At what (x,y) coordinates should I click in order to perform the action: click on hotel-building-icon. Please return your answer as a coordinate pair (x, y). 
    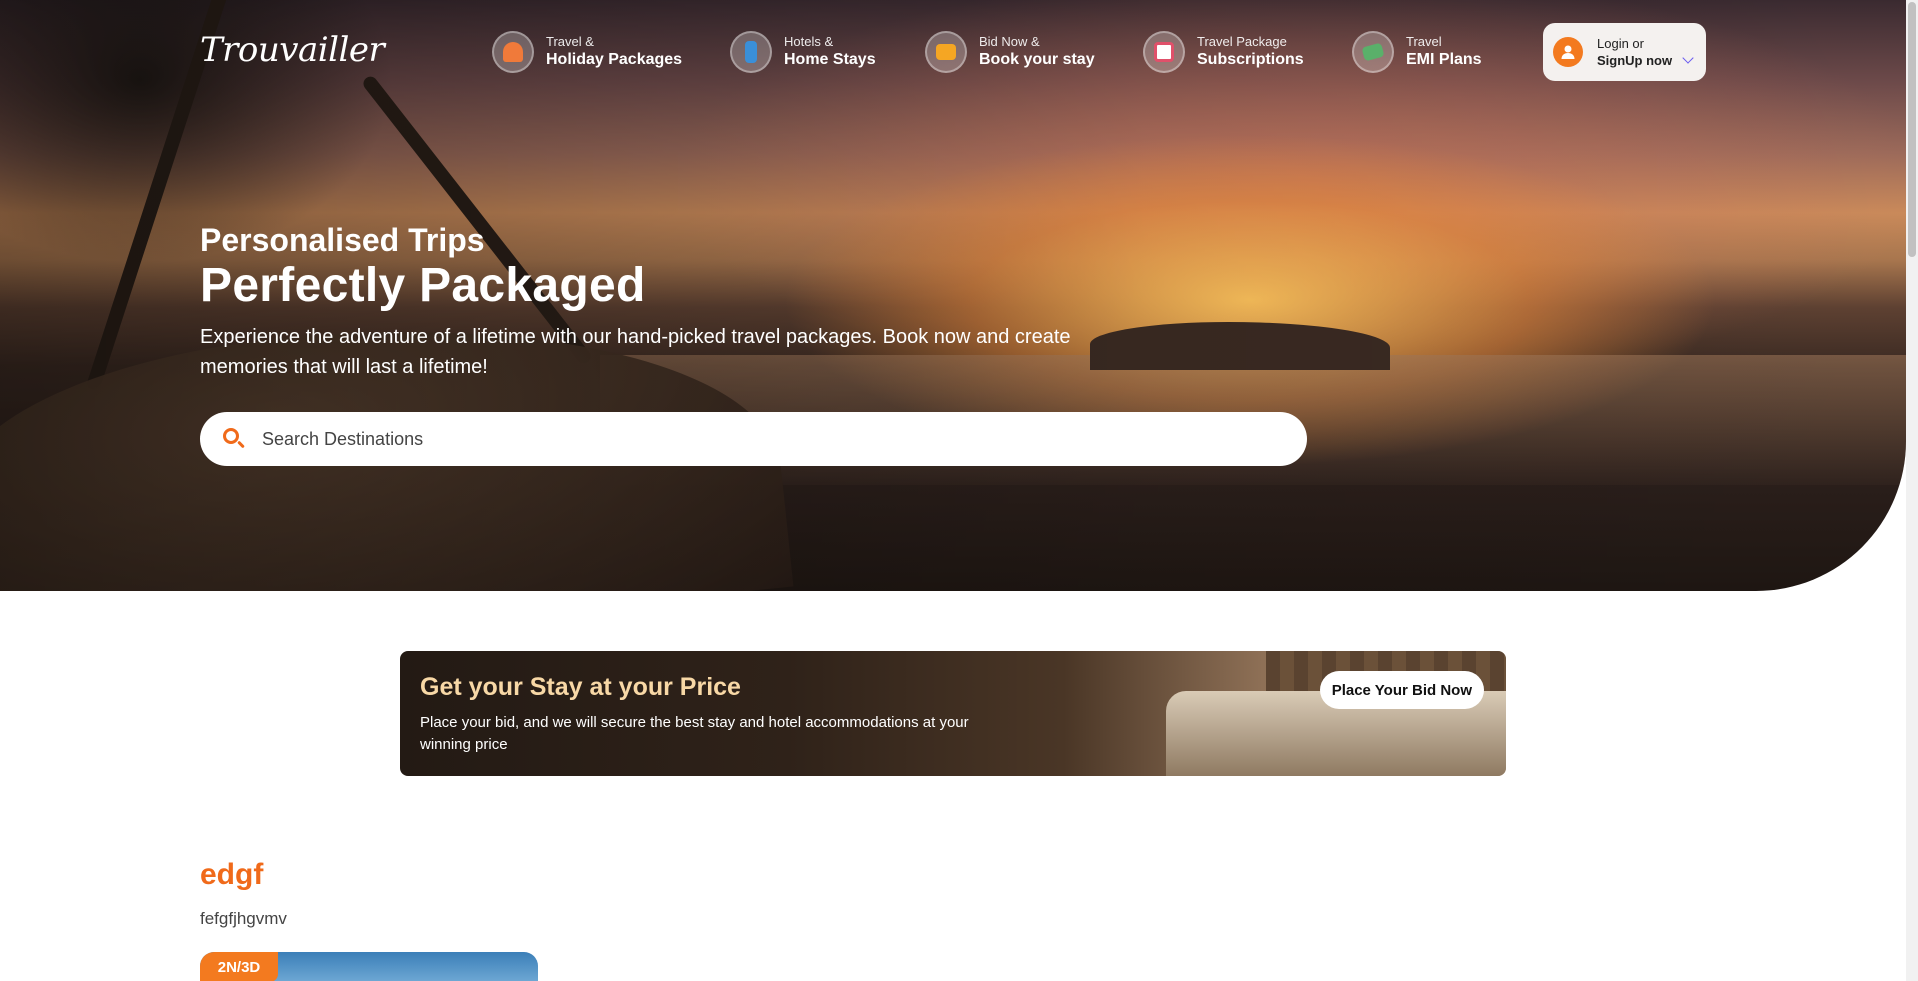
    Looking at the image, I should click on (751, 52).